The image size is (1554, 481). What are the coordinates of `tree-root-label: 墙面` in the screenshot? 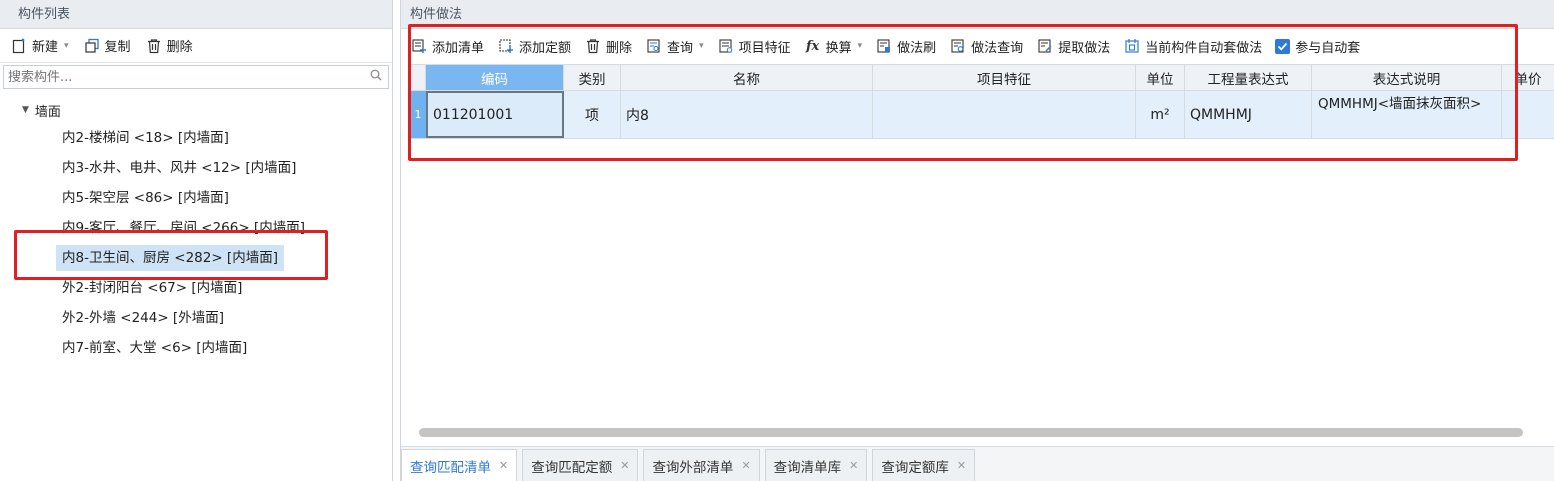 It's located at (47, 112).